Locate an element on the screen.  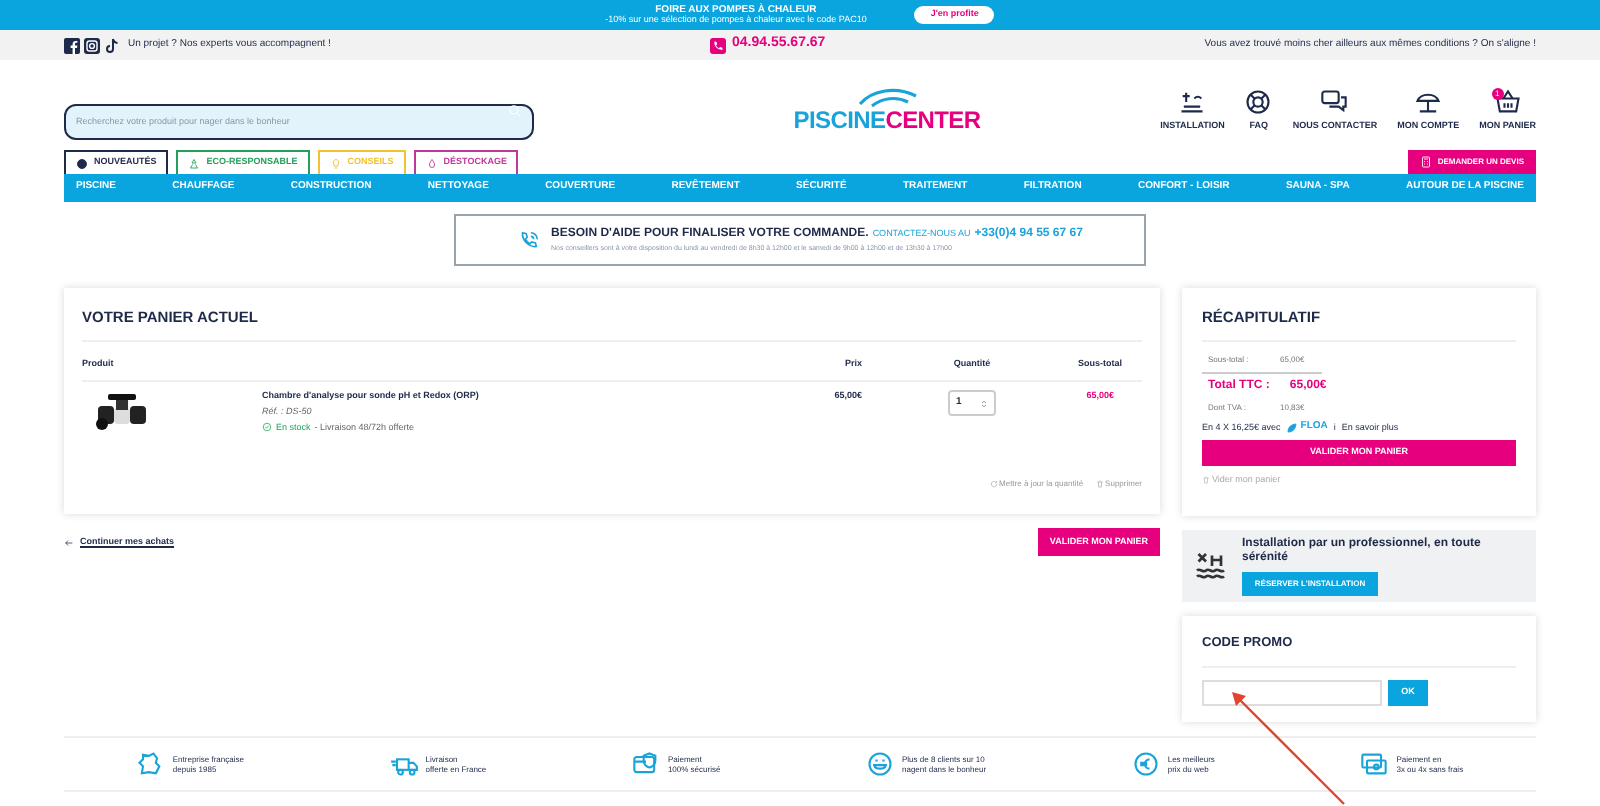
facebook-icon is located at coordinates (72, 45).